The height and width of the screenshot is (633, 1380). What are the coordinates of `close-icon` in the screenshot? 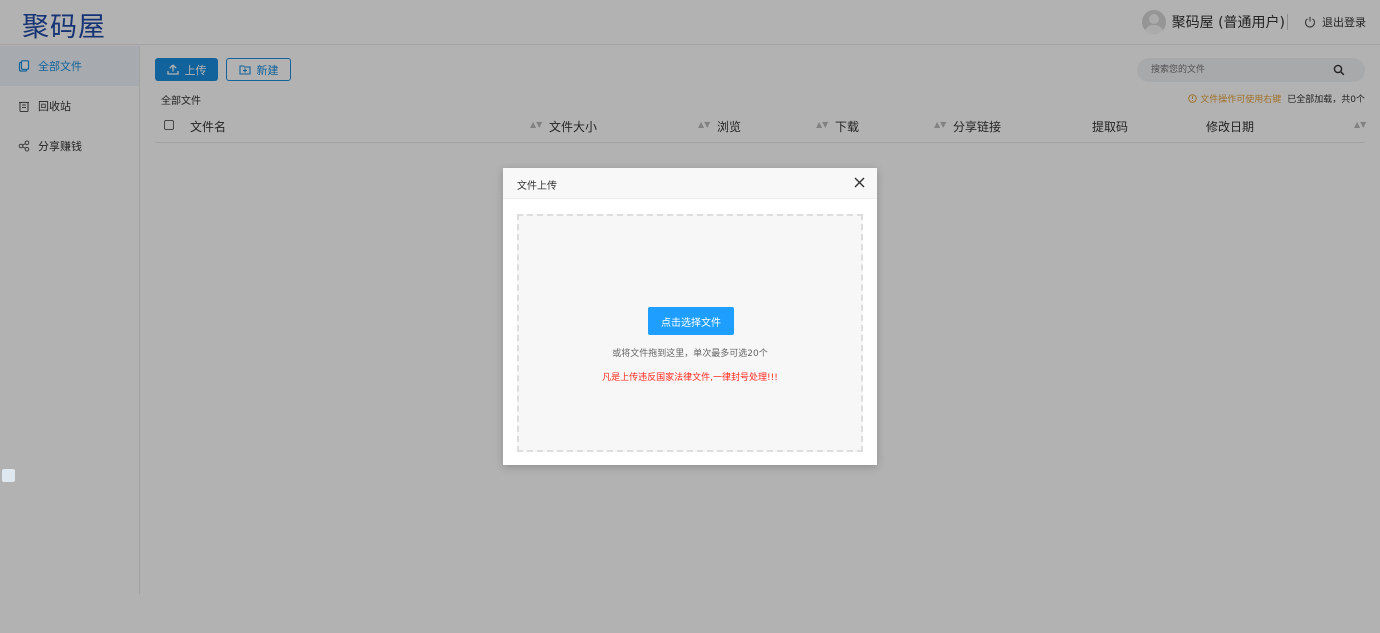 It's located at (859, 182).